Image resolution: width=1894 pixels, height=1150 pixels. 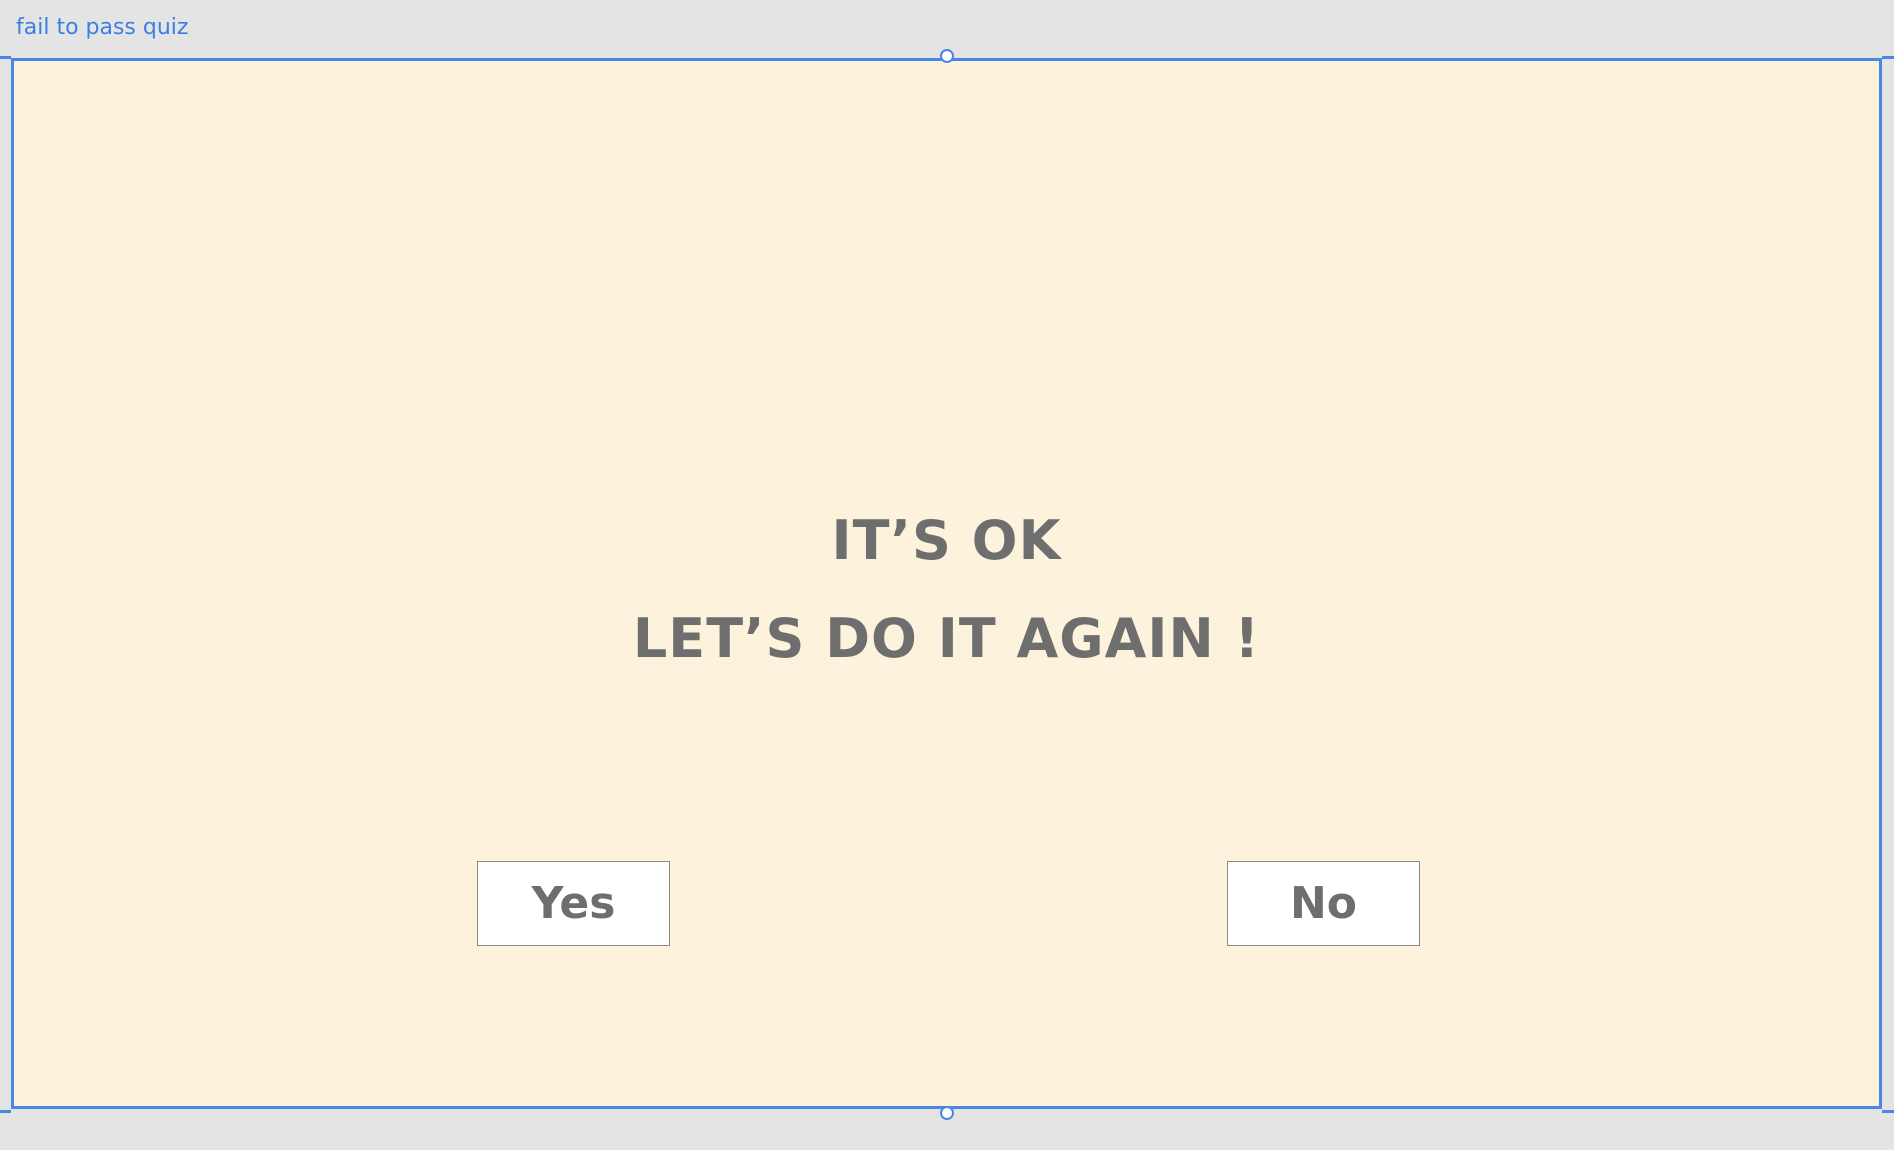 I want to click on selection-edge-bottom-left, so click(x=5, y=1111).